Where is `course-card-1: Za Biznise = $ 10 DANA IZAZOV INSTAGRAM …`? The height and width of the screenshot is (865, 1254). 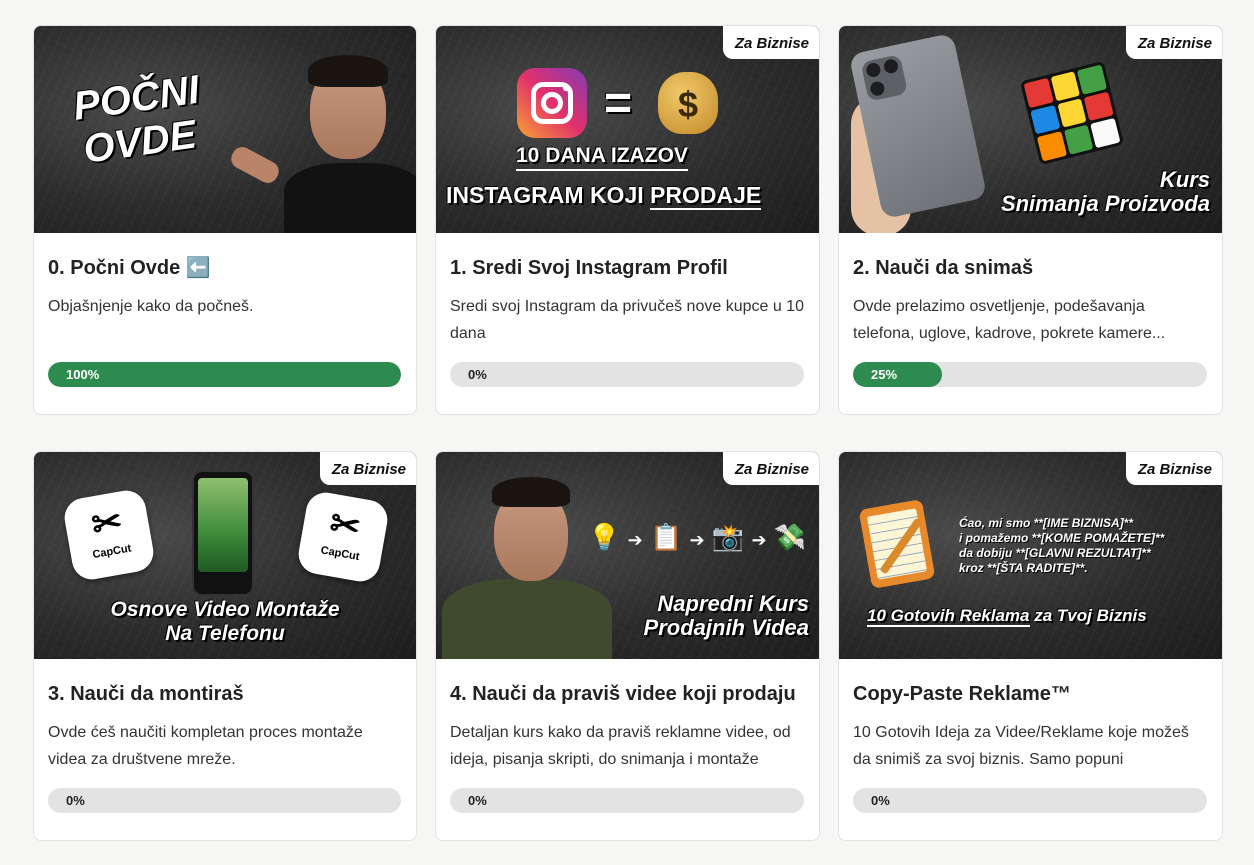 course-card-1: Za Biznise = $ 10 DANA IZAZOV INSTAGRAM … is located at coordinates (627, 220).